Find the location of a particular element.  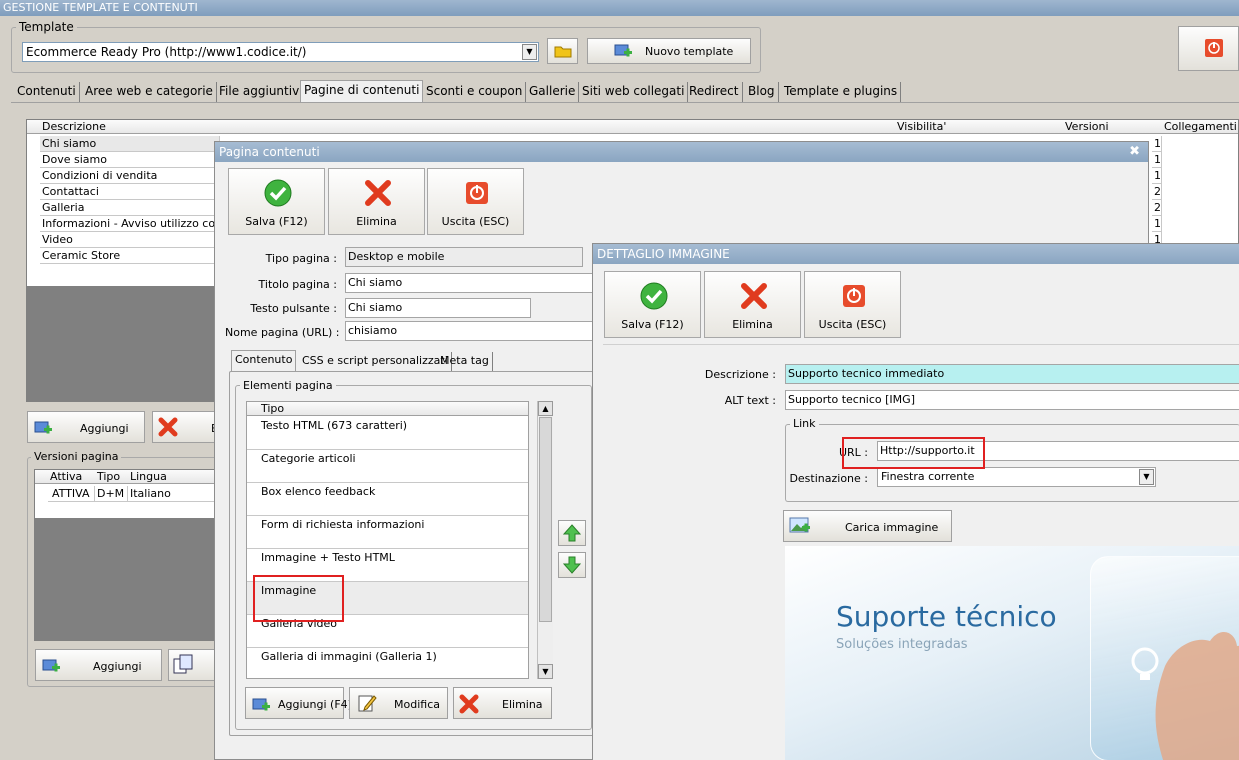

edit-element-label: Modifica is located at coordinates (417, 704).